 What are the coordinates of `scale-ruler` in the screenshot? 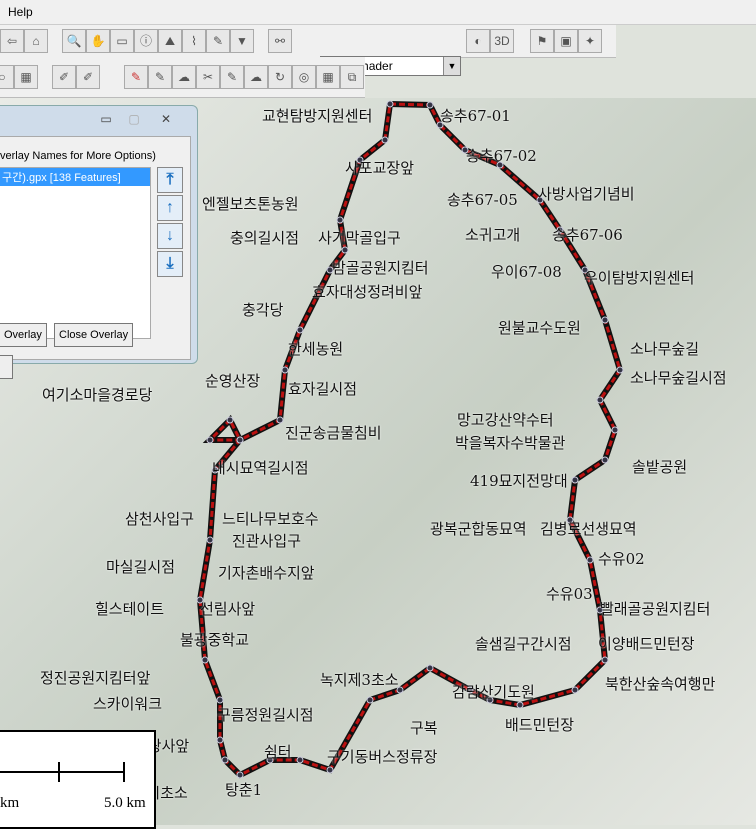 It's located at (62, 772).